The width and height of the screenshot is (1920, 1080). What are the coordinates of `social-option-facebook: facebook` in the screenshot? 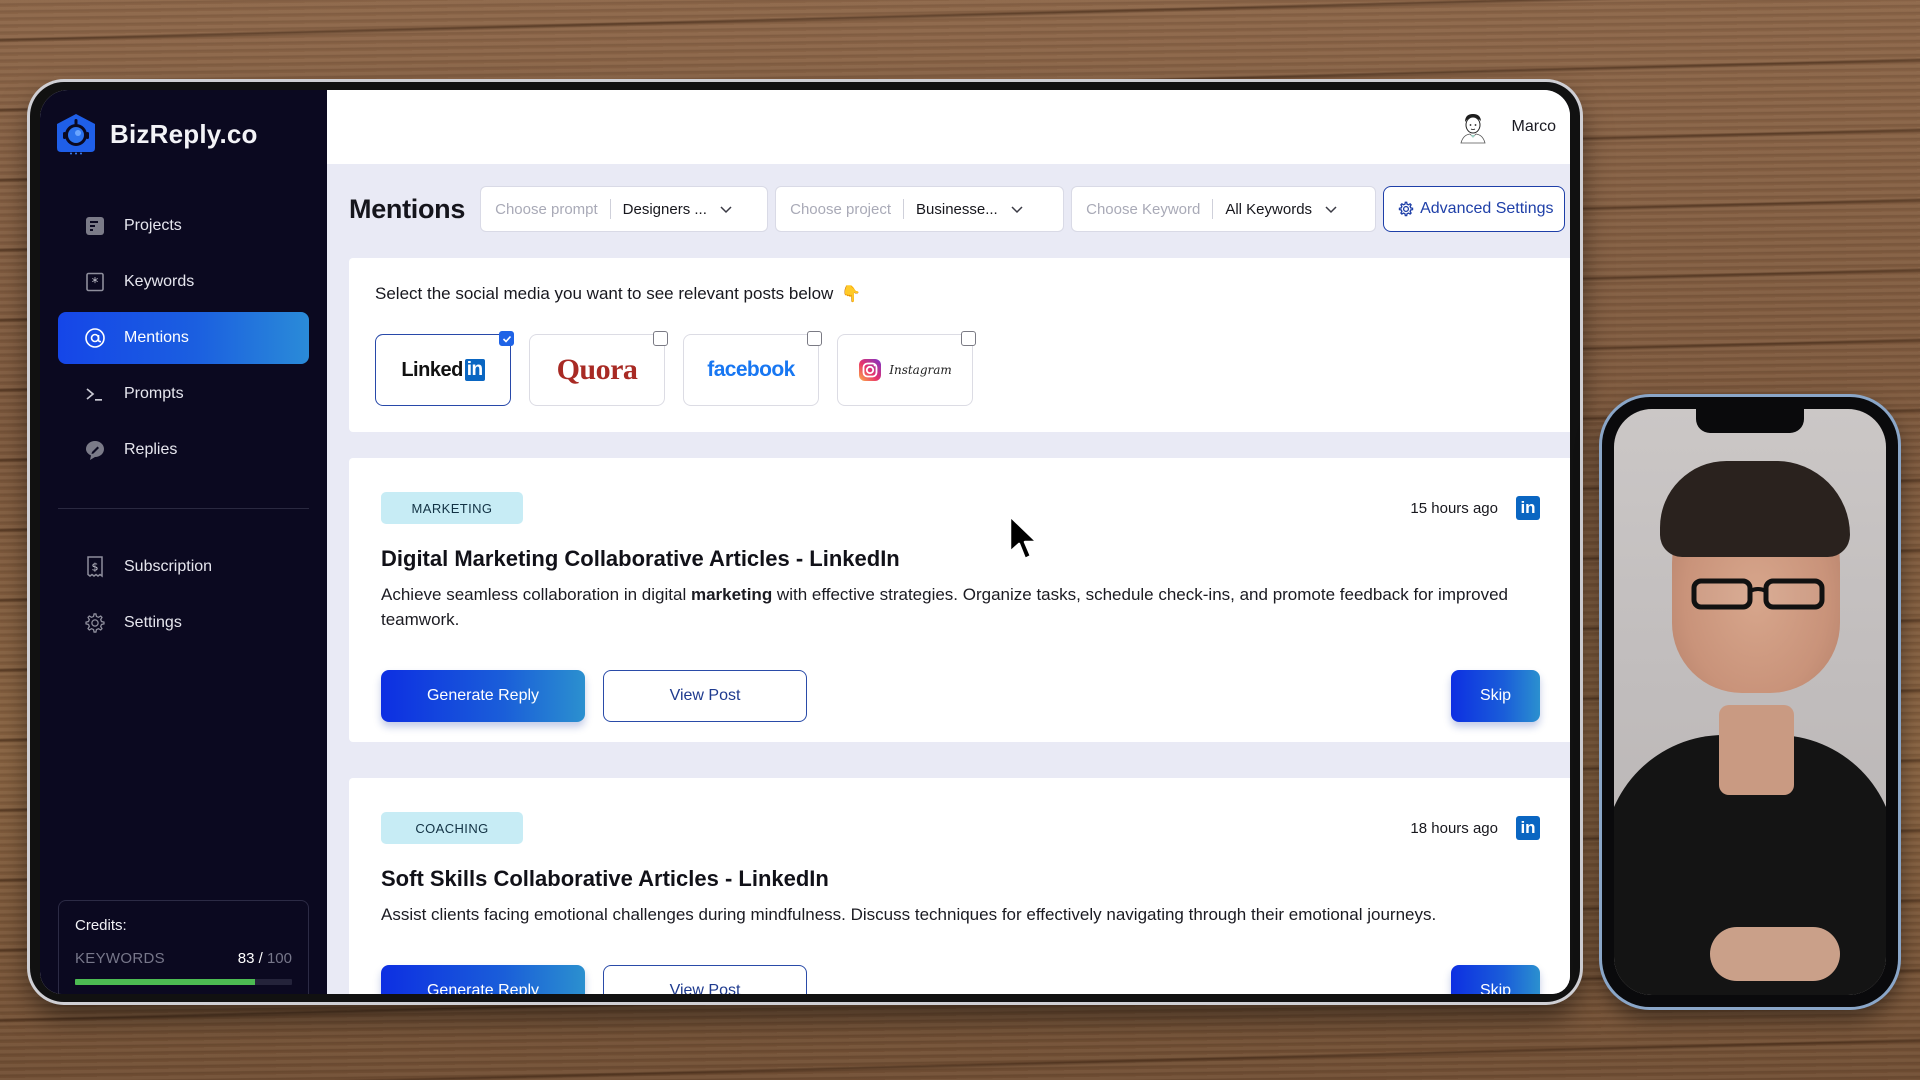 It's located at (752, 368).